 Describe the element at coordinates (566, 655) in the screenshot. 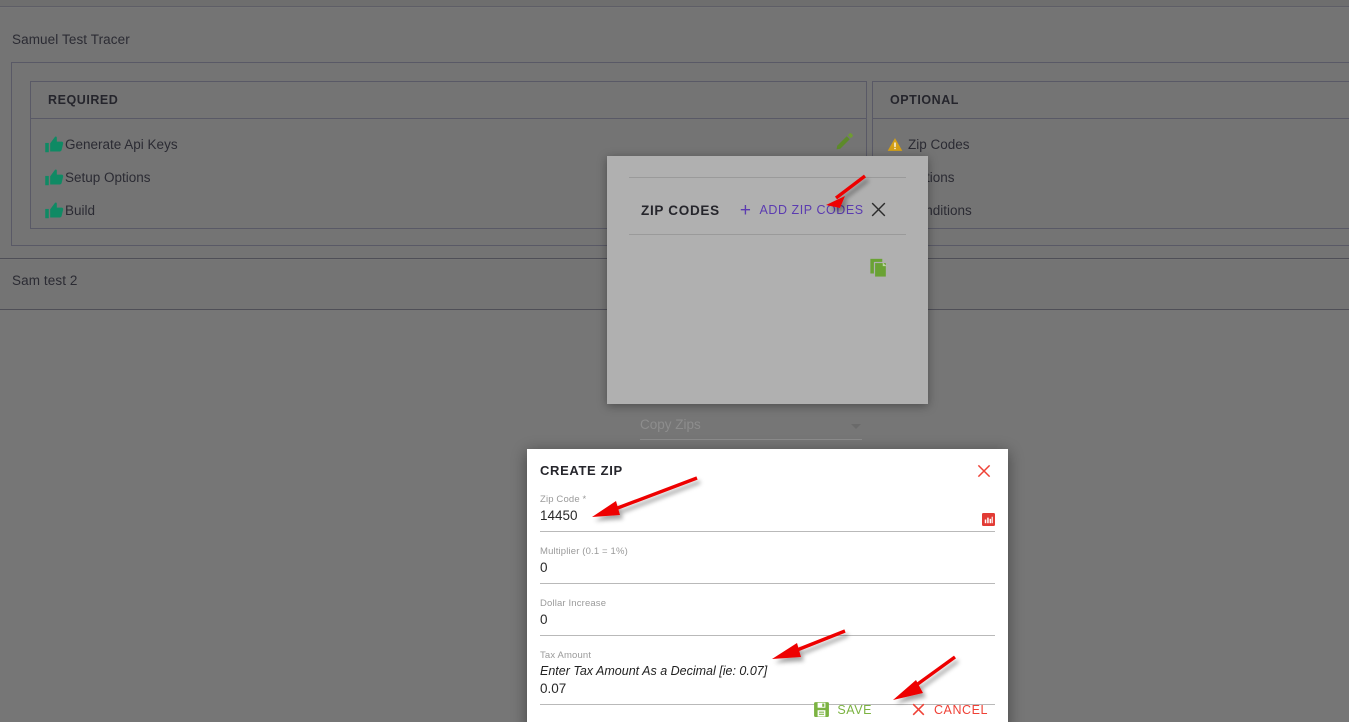

I see `field-label: Tax Amount` at that location.